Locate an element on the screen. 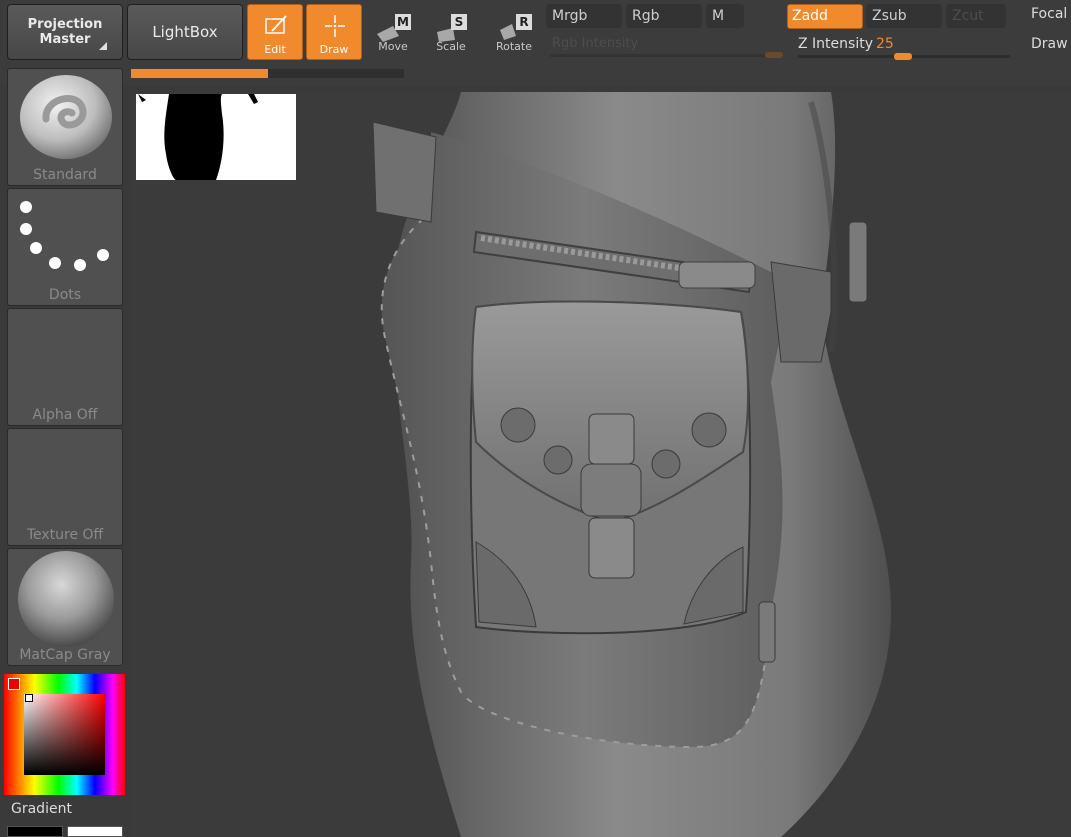  stroke-label: Dots is located at coordinates (65, 295).